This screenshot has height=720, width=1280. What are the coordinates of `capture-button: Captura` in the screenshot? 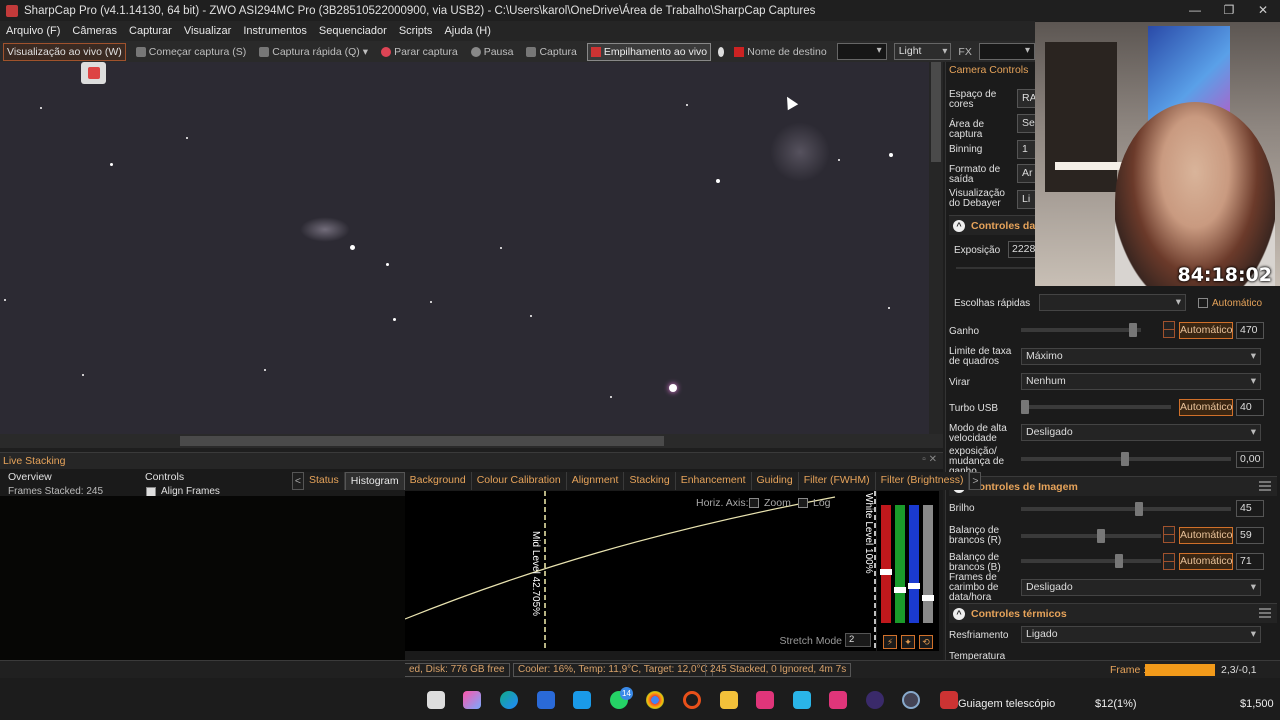 It's located at (551, 52).